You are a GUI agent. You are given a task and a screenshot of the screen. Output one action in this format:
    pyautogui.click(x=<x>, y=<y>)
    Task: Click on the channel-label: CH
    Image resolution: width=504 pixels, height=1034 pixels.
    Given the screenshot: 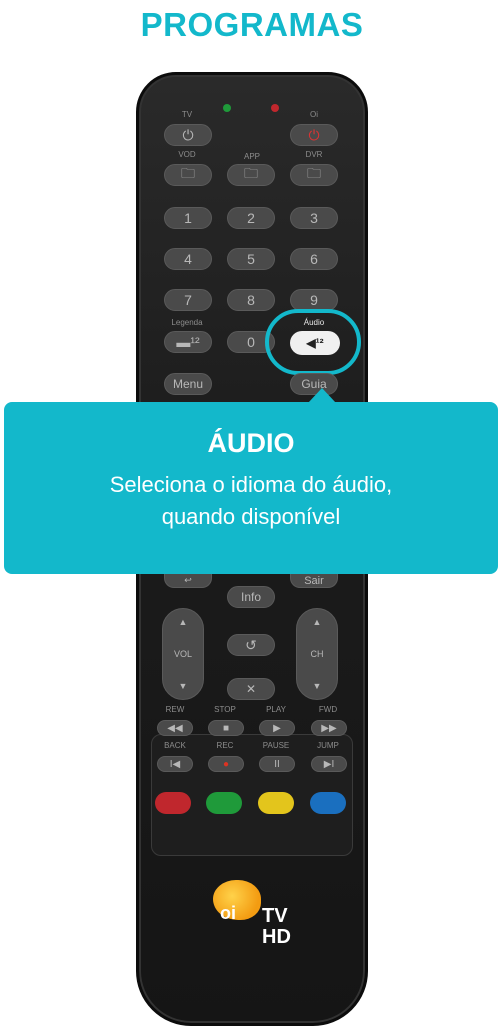 What is the action you would take?
    pyautogui.click(x=317, y=654)
    